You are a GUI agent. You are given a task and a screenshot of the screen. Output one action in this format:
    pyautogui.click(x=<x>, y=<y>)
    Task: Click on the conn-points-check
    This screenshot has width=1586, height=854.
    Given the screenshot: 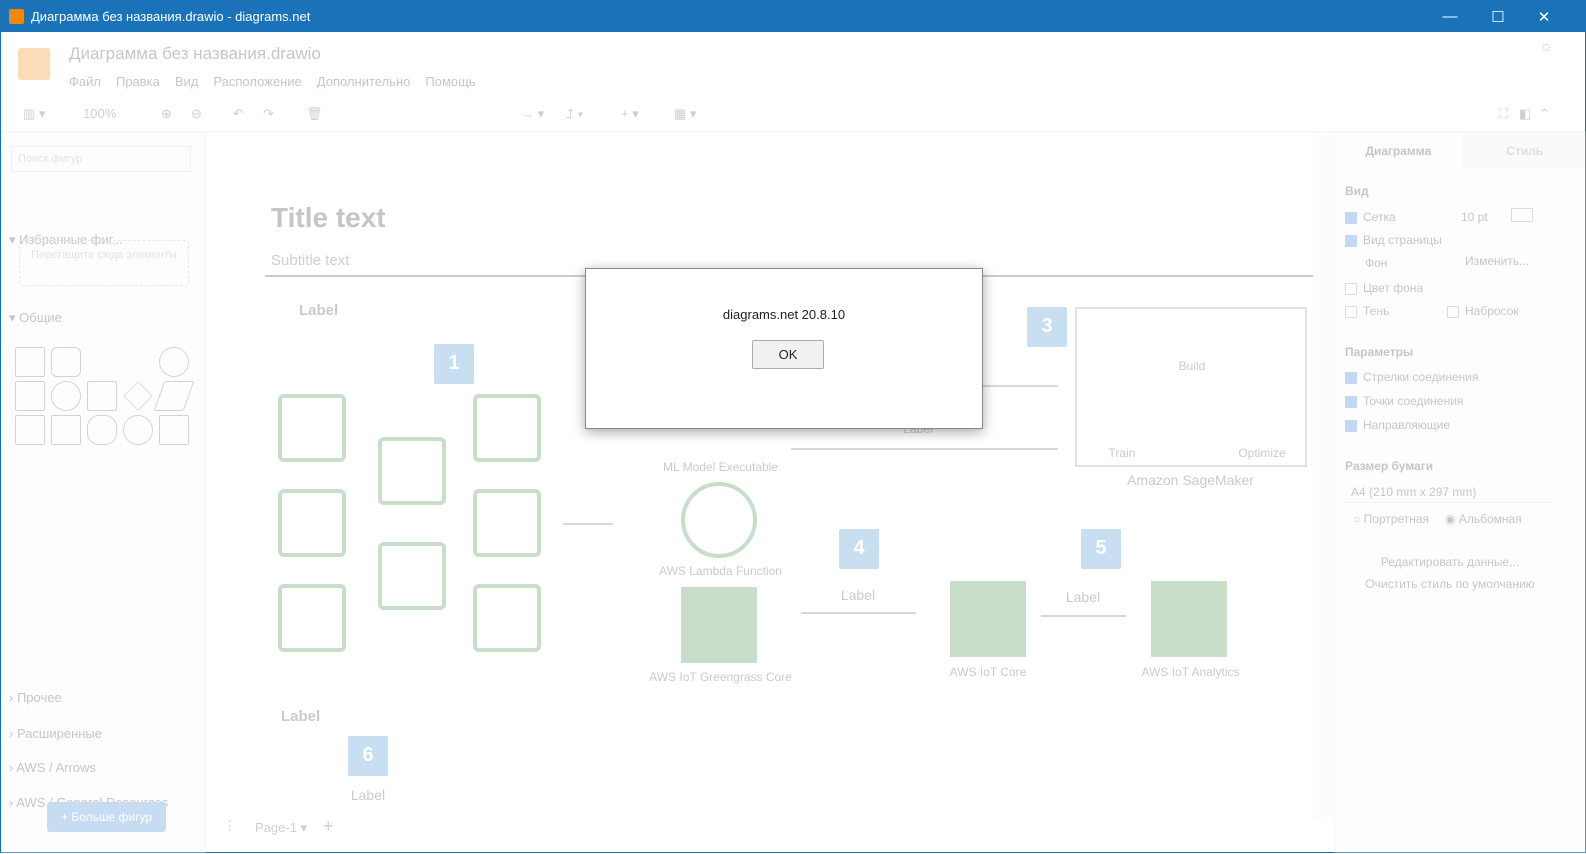 What is the action you would take?
    pyautogui.click(x=1351, y=402)
    